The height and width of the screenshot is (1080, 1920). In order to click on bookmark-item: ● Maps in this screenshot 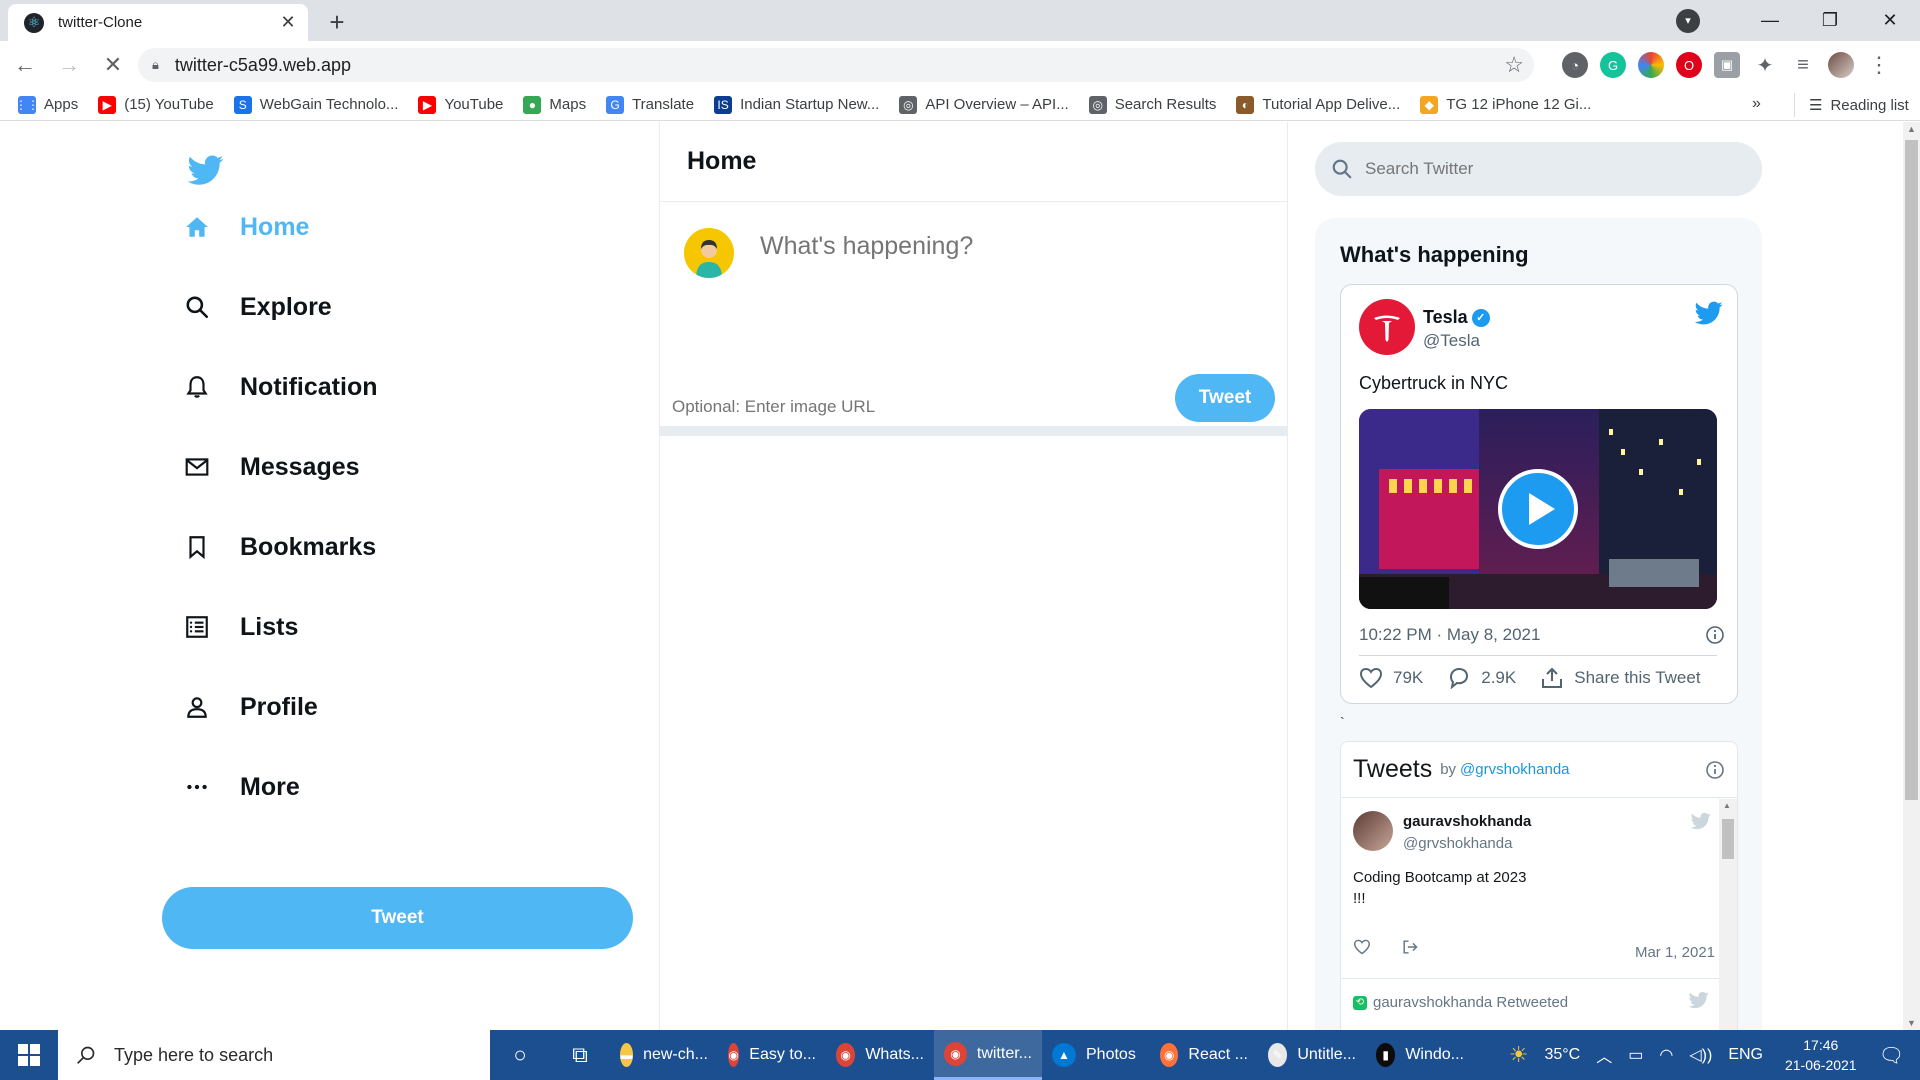, I will do `click(554, 104)`.